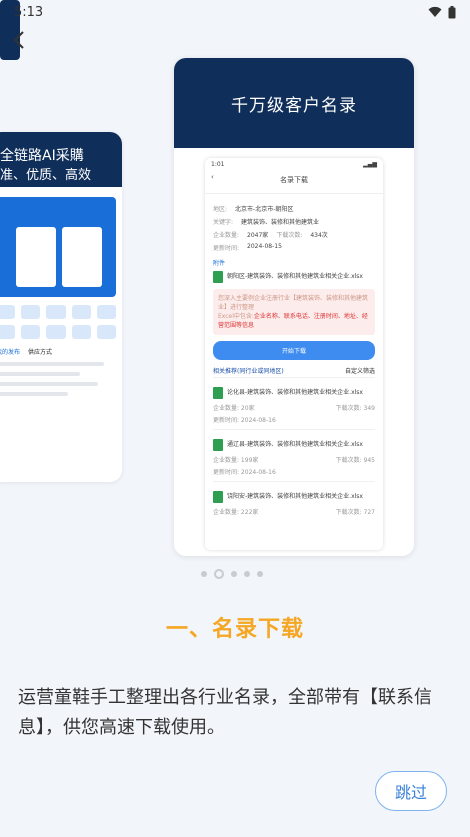 The width and height of the screenshot is (470, 837). What do you see at coordinates (452, 11) in the screenshot?
I see `battery-icon` at bounding box center [452, 11].